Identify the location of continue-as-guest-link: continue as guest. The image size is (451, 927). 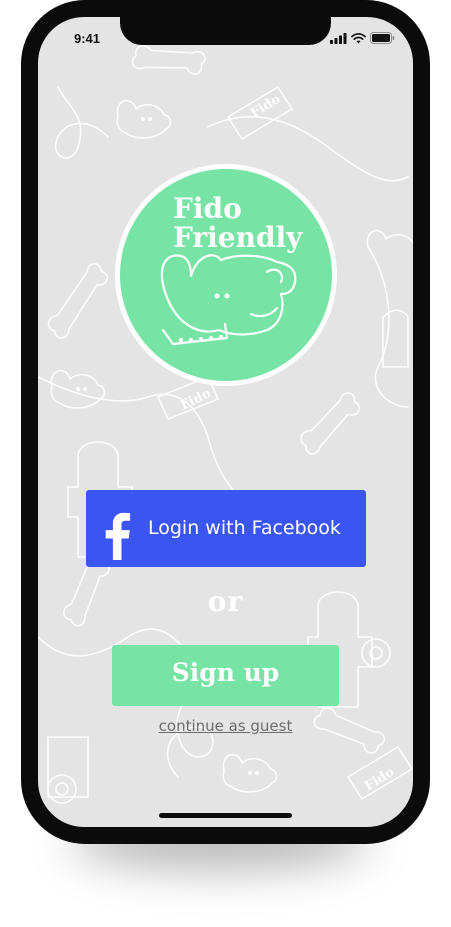
(225, 726).